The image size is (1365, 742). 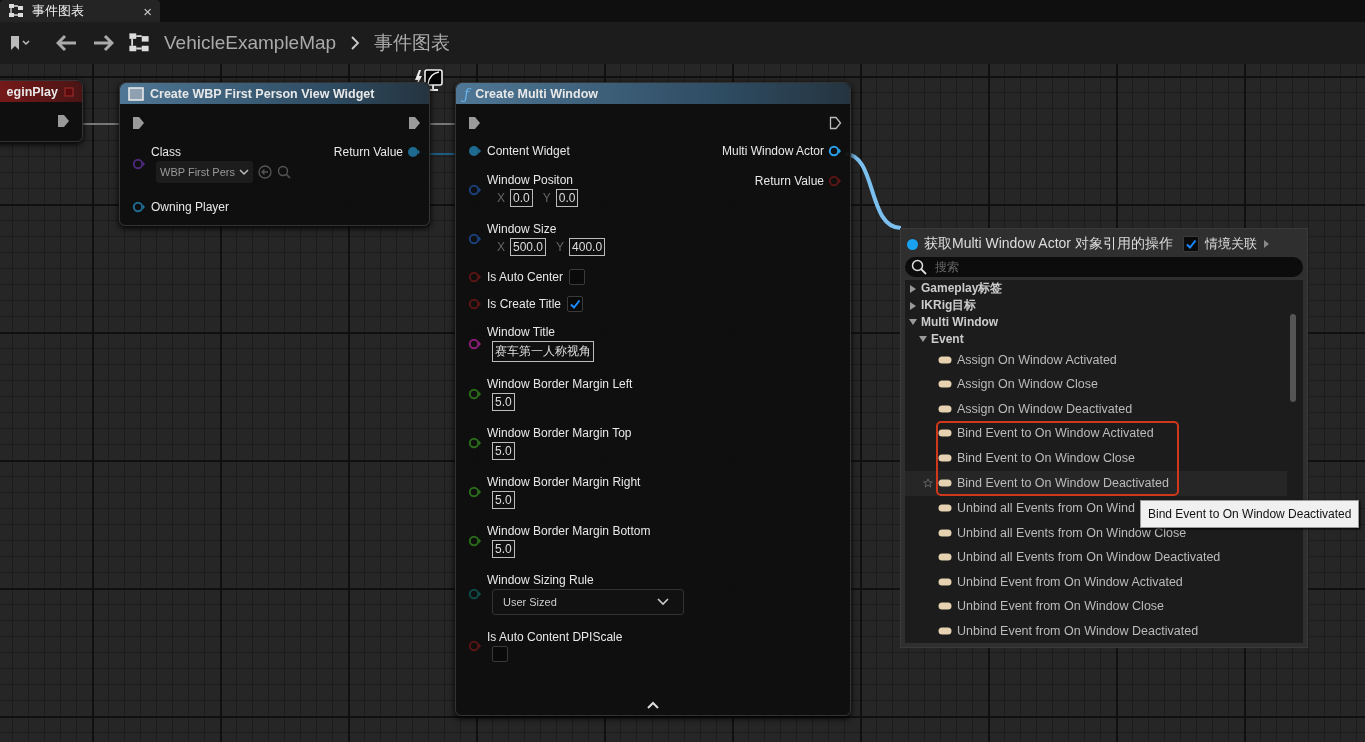 I want to click on node-title: Create WBP First Person View Widget, so click(x=262, y=93).